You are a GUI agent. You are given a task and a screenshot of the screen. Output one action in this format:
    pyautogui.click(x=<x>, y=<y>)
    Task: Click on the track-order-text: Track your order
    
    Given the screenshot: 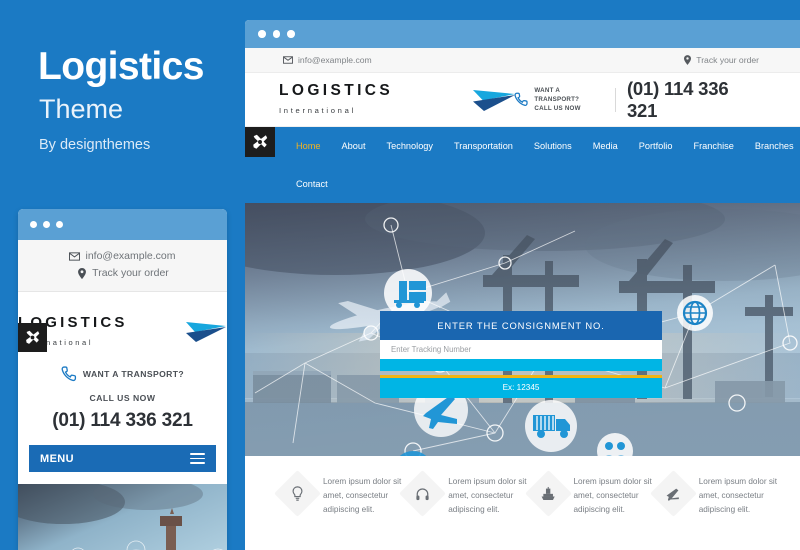 What is the action you would take?
    pyautogui.click(x=727, y=60)
    